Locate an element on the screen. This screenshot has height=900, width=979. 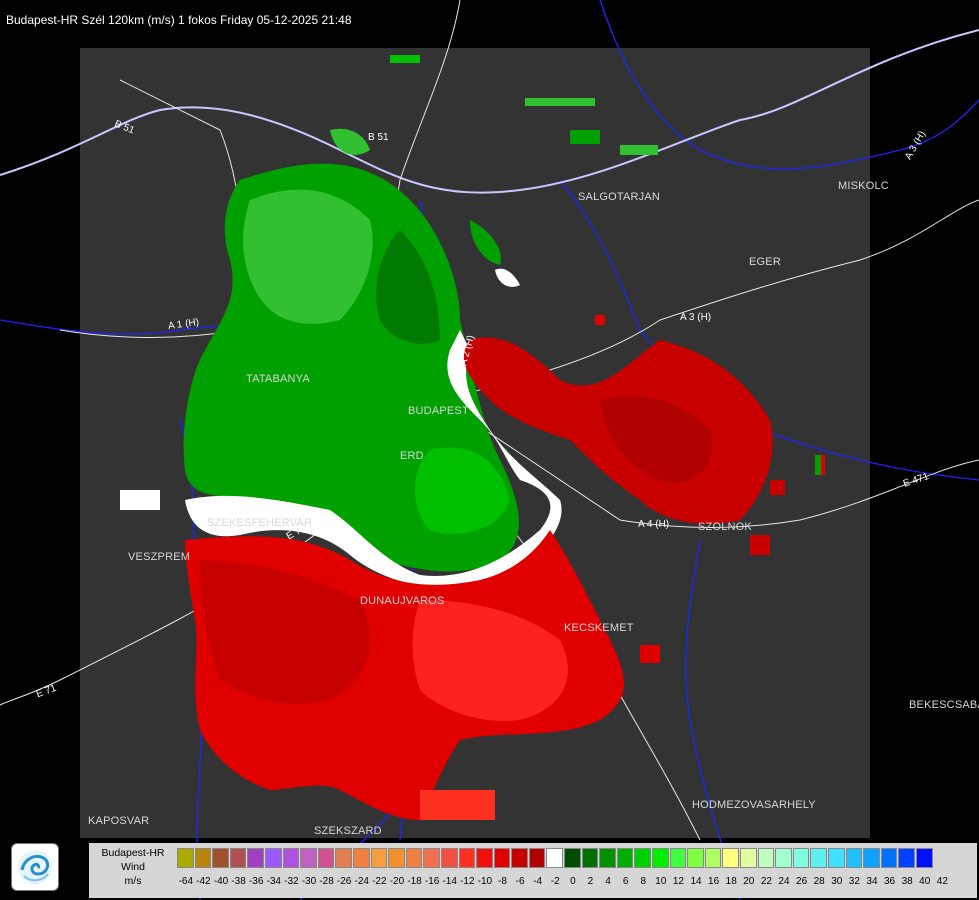
legend-tick-label: 12 is located at coordinates (678, 881).